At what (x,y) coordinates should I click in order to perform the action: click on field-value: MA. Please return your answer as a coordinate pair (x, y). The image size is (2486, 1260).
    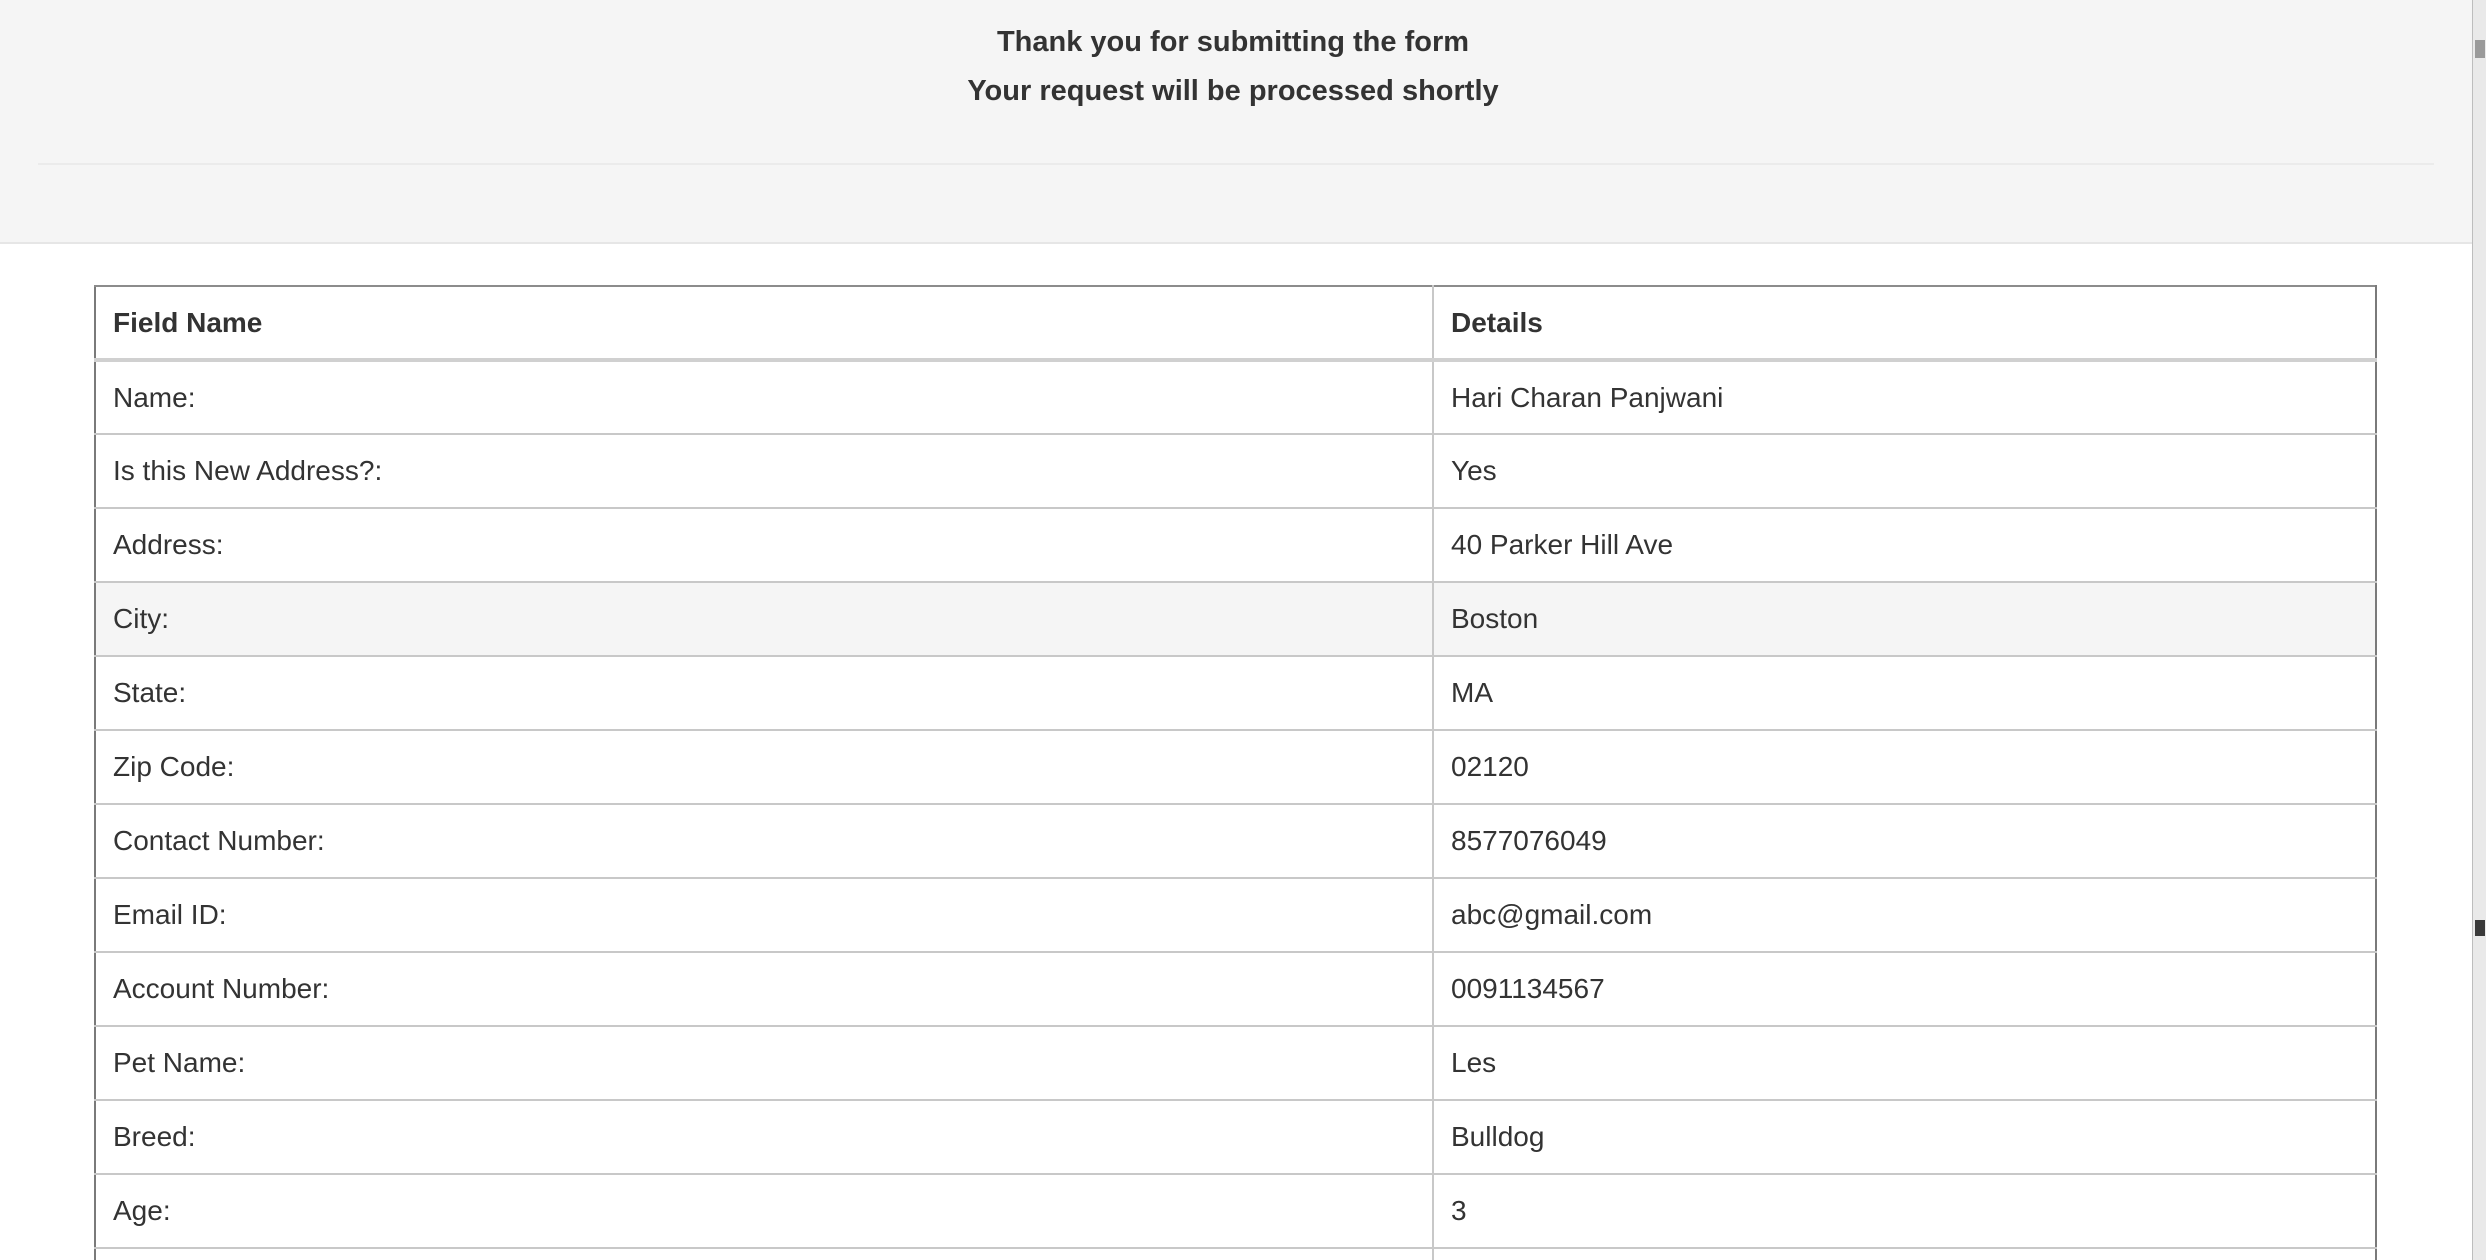
    Looking at the image, I should click on (1904, 693).